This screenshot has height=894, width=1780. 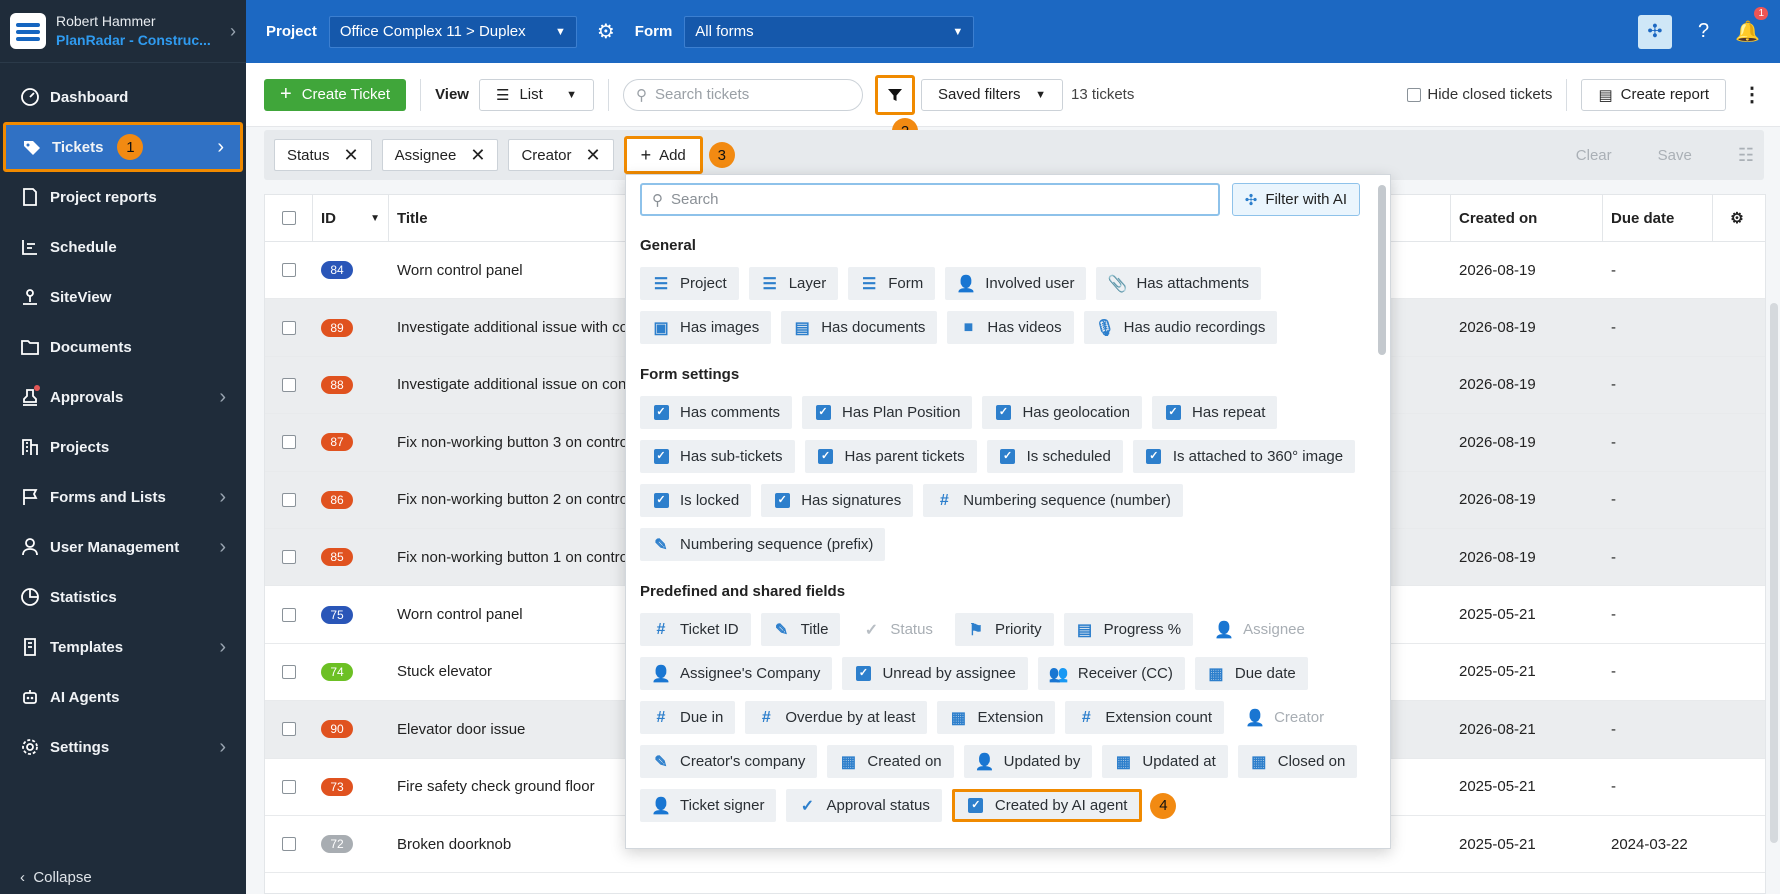 I want to click on gear-icon: ⚙, so click(x=606, y=31).